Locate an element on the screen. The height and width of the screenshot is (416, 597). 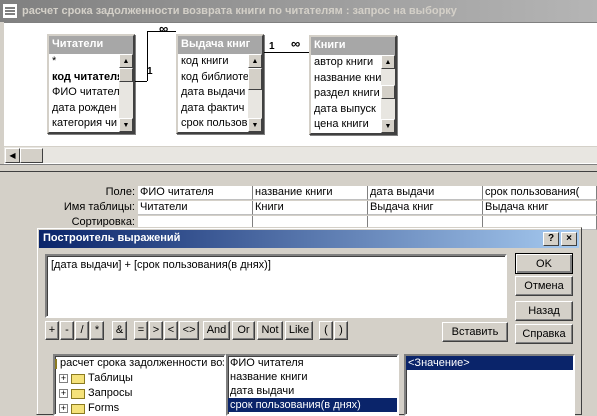
help-title-button: ? is located at coordinates (551, 239).